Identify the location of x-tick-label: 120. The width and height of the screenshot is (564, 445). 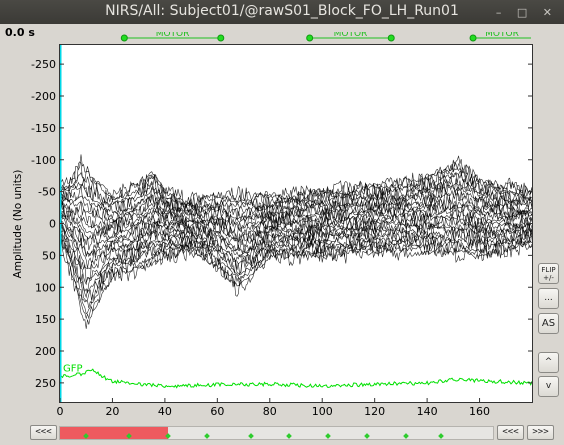
(374, 411).